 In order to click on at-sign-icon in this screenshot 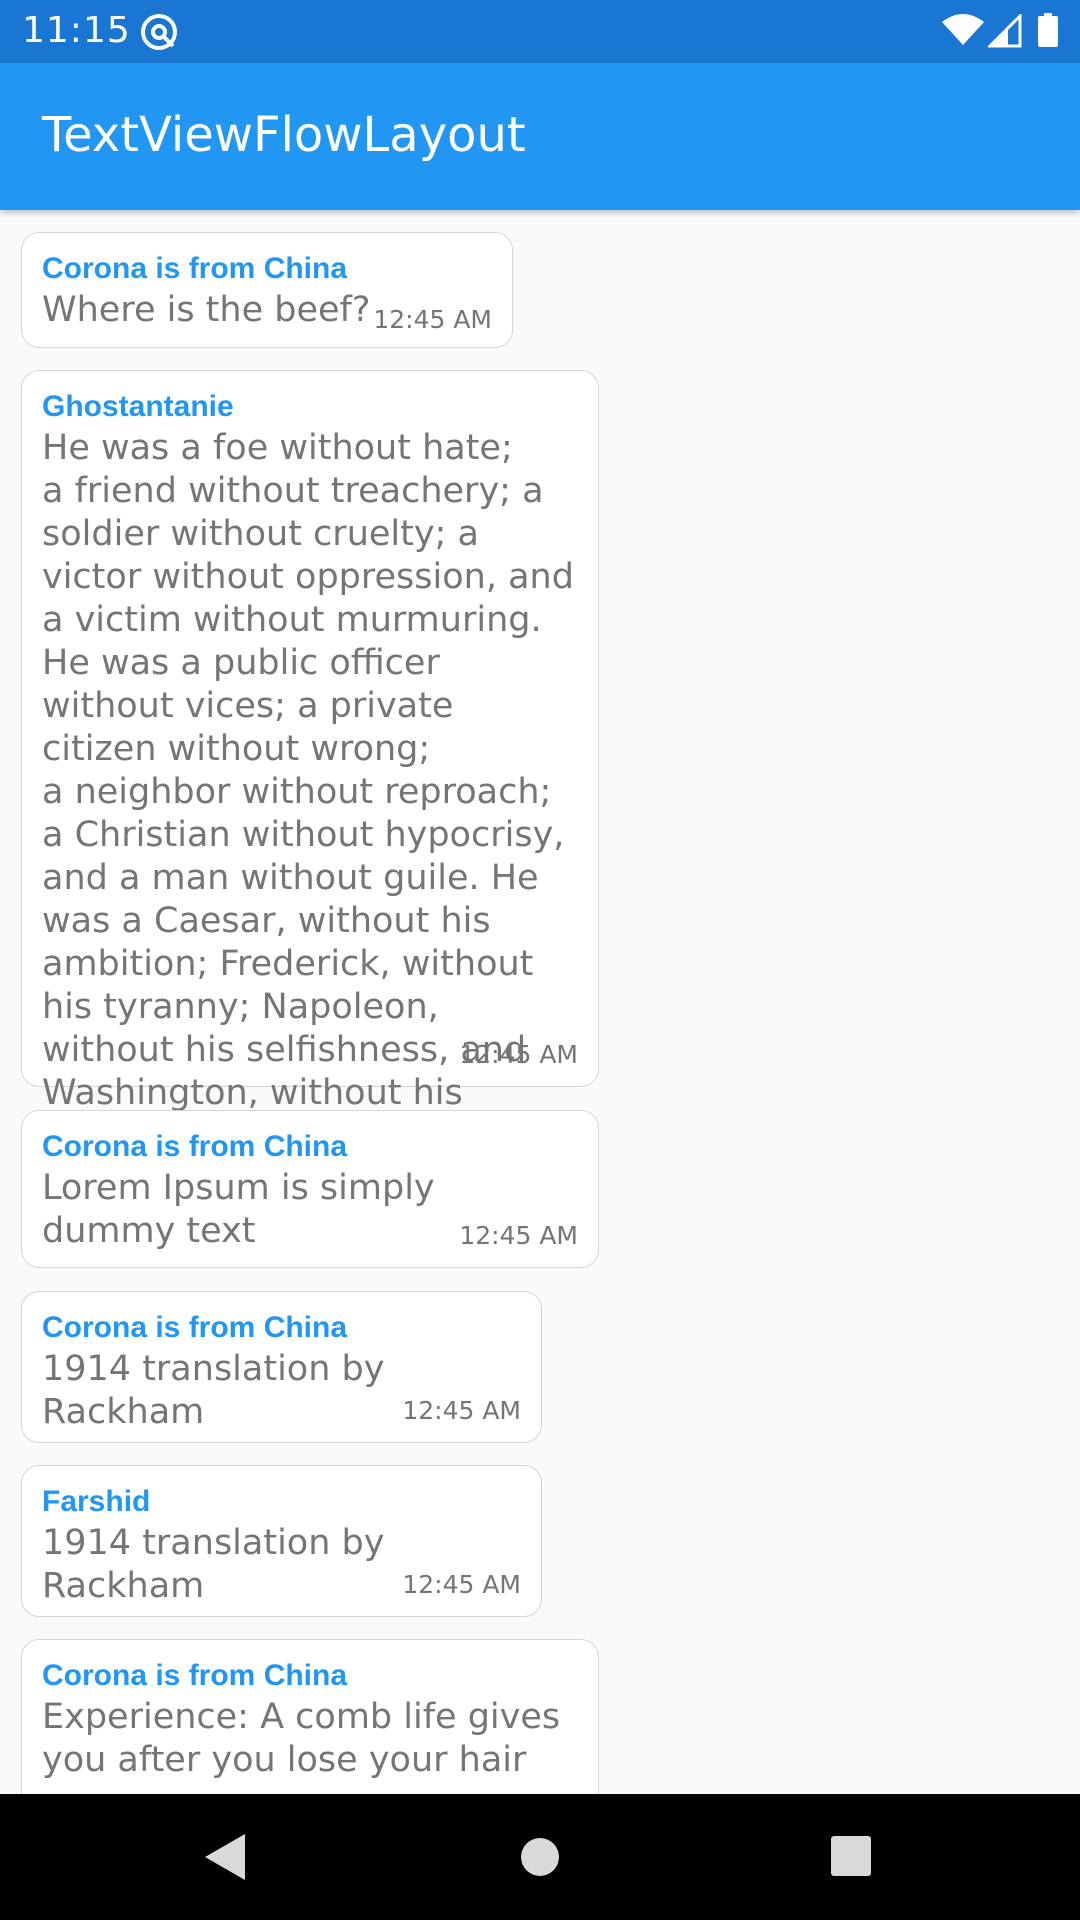, I will do `click(159, 32)`.